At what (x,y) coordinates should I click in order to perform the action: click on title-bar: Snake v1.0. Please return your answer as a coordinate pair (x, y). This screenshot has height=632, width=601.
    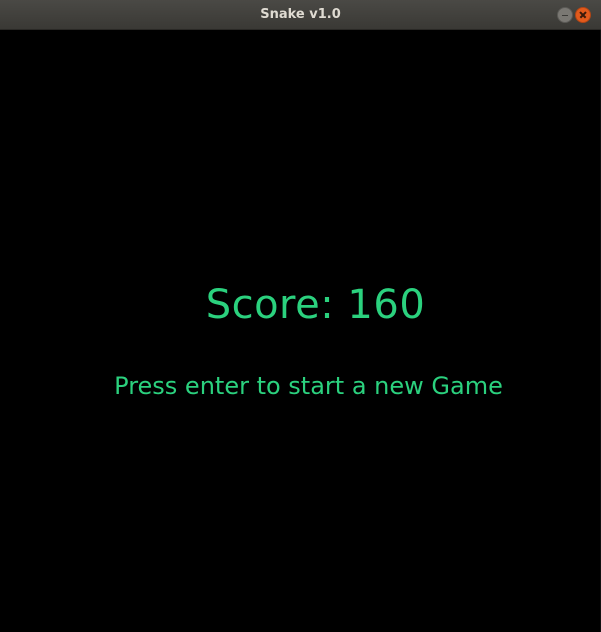
    Looking at the image, I should click on (300, 15).